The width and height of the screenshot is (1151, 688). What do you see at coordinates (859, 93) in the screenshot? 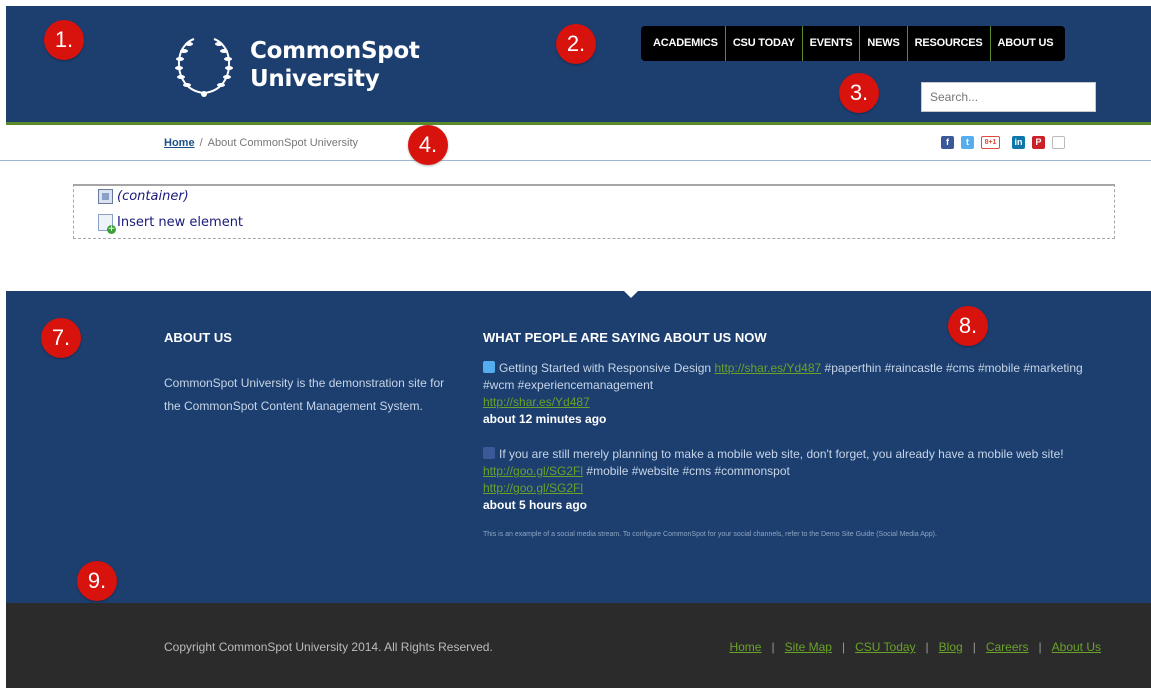
I see `callout-marker-3: 3.` at bounding box center [859, 93].